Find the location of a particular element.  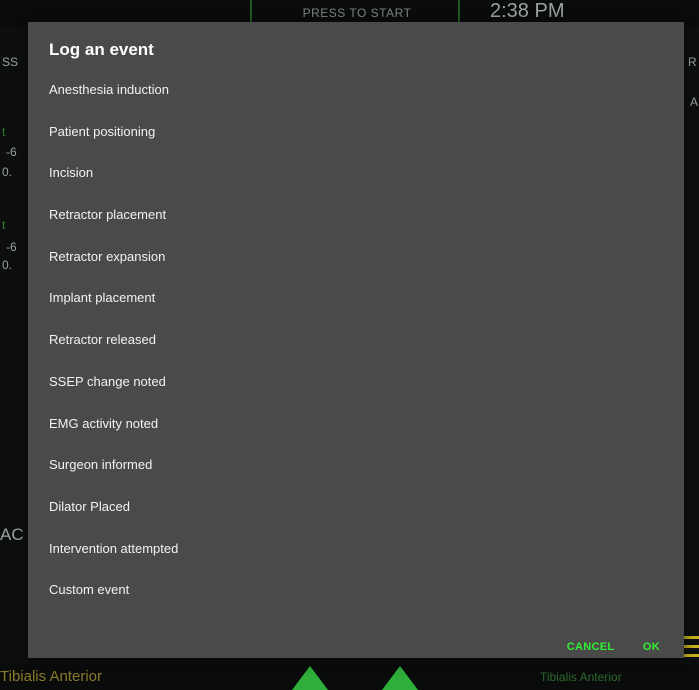

event-option-patient-positioning: Patient positioning is located at coordinates (356, 132).